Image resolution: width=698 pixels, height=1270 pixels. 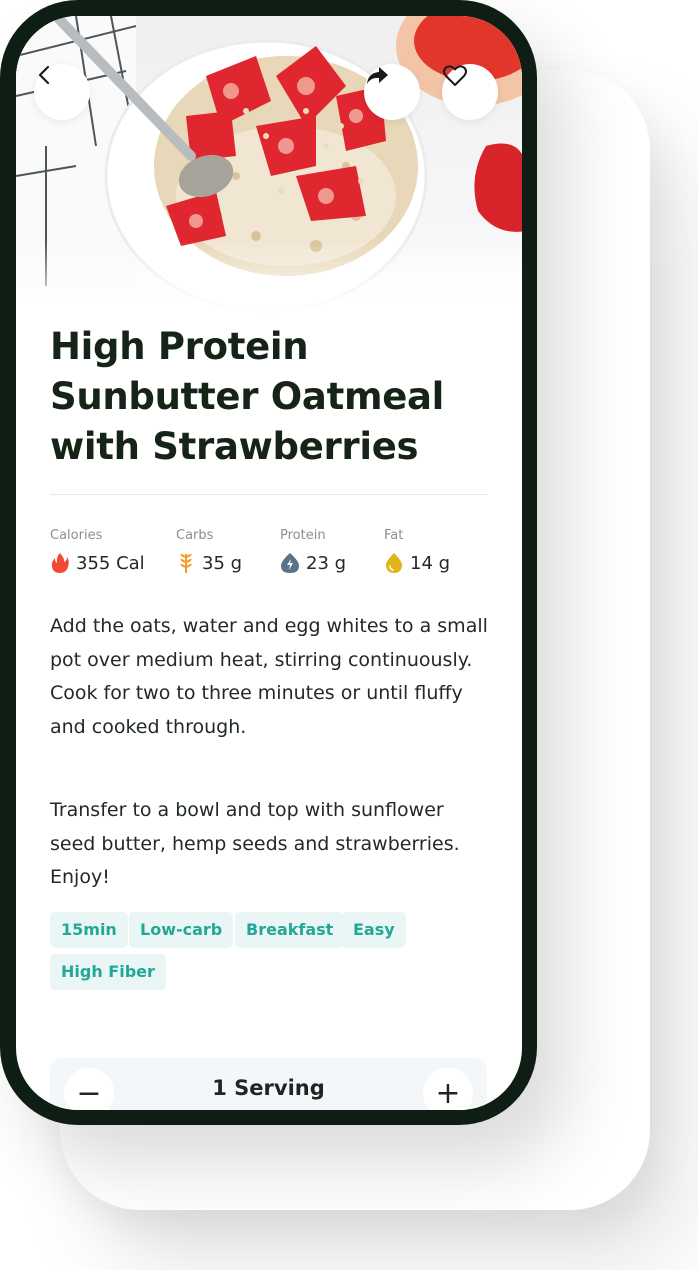 I want to click on nutrition-label: Fat, so click(x=394, y=535).